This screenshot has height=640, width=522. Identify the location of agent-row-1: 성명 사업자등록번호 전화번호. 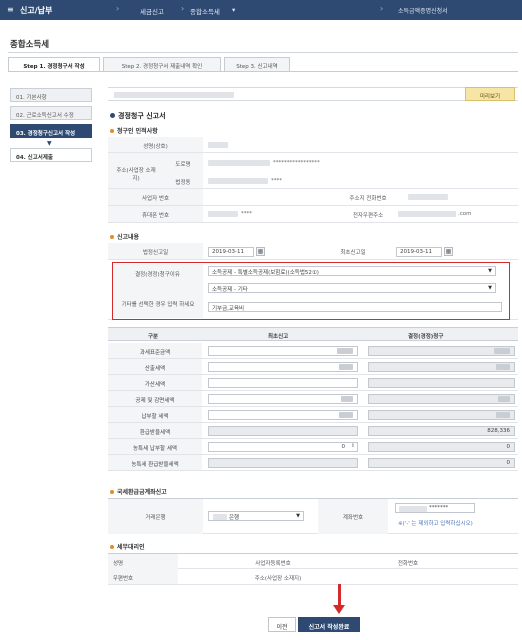
(313, 561).